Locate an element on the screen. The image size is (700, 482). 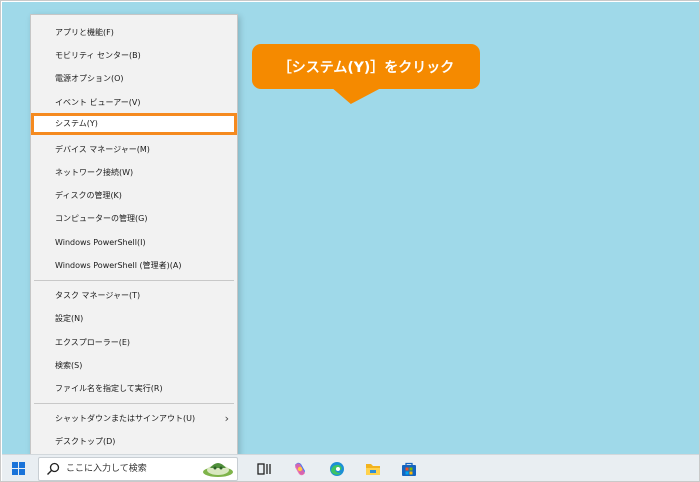
menu-item-label: シャットダウンまたはサインアウト(U) is located at coordinates (125, 418).